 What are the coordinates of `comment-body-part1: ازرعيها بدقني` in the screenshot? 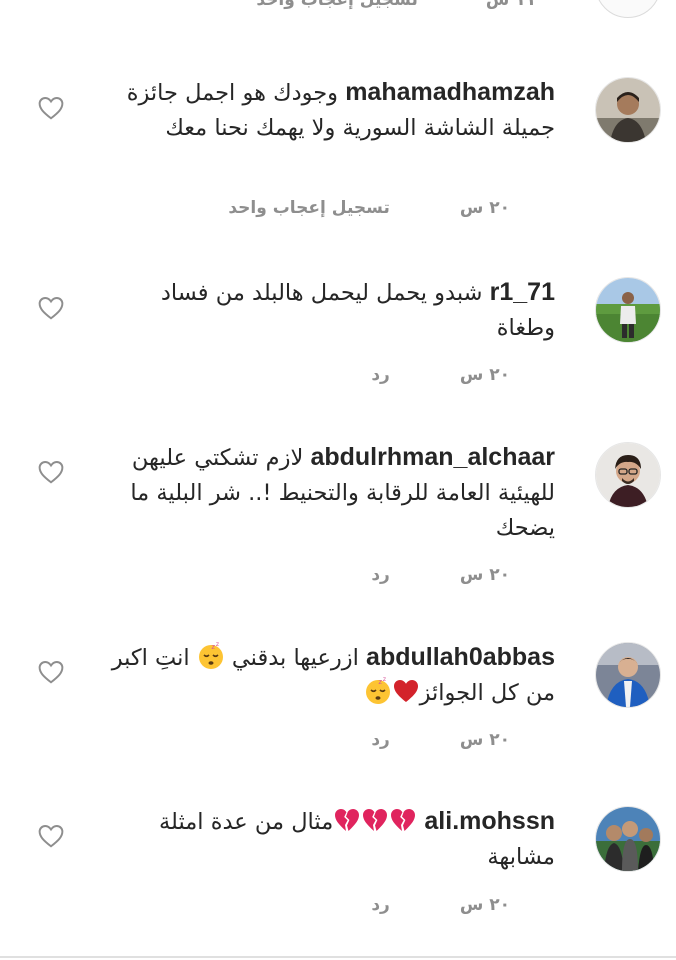 It's located at (295, 658).